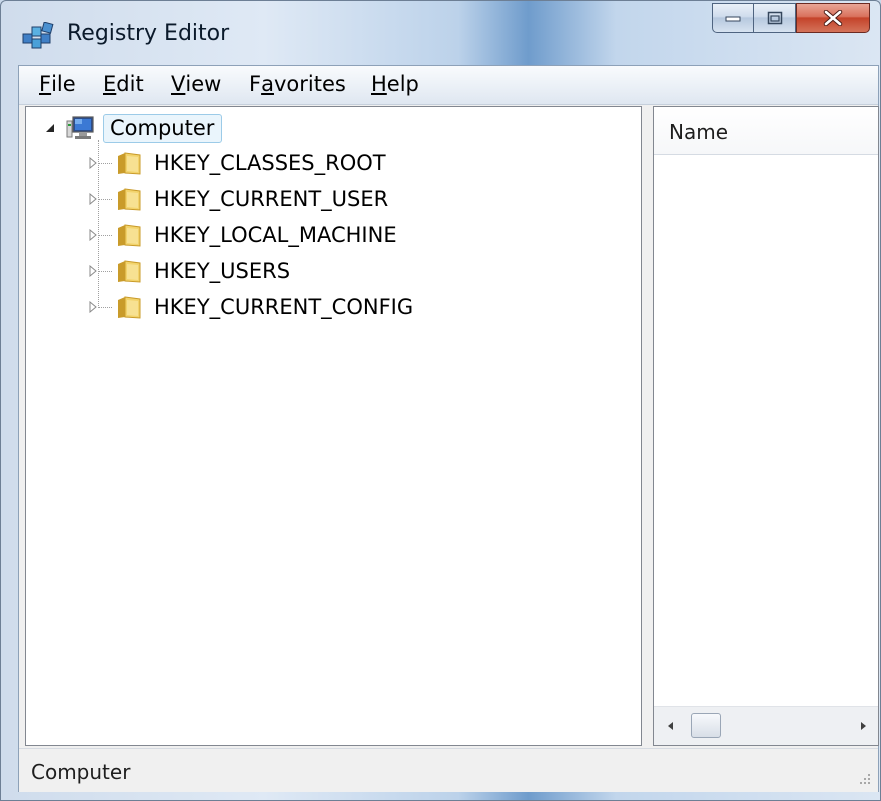  Describe the element at coordinates (402, 84) in the screenshot. I see `menu-help-label: elp` at that location.